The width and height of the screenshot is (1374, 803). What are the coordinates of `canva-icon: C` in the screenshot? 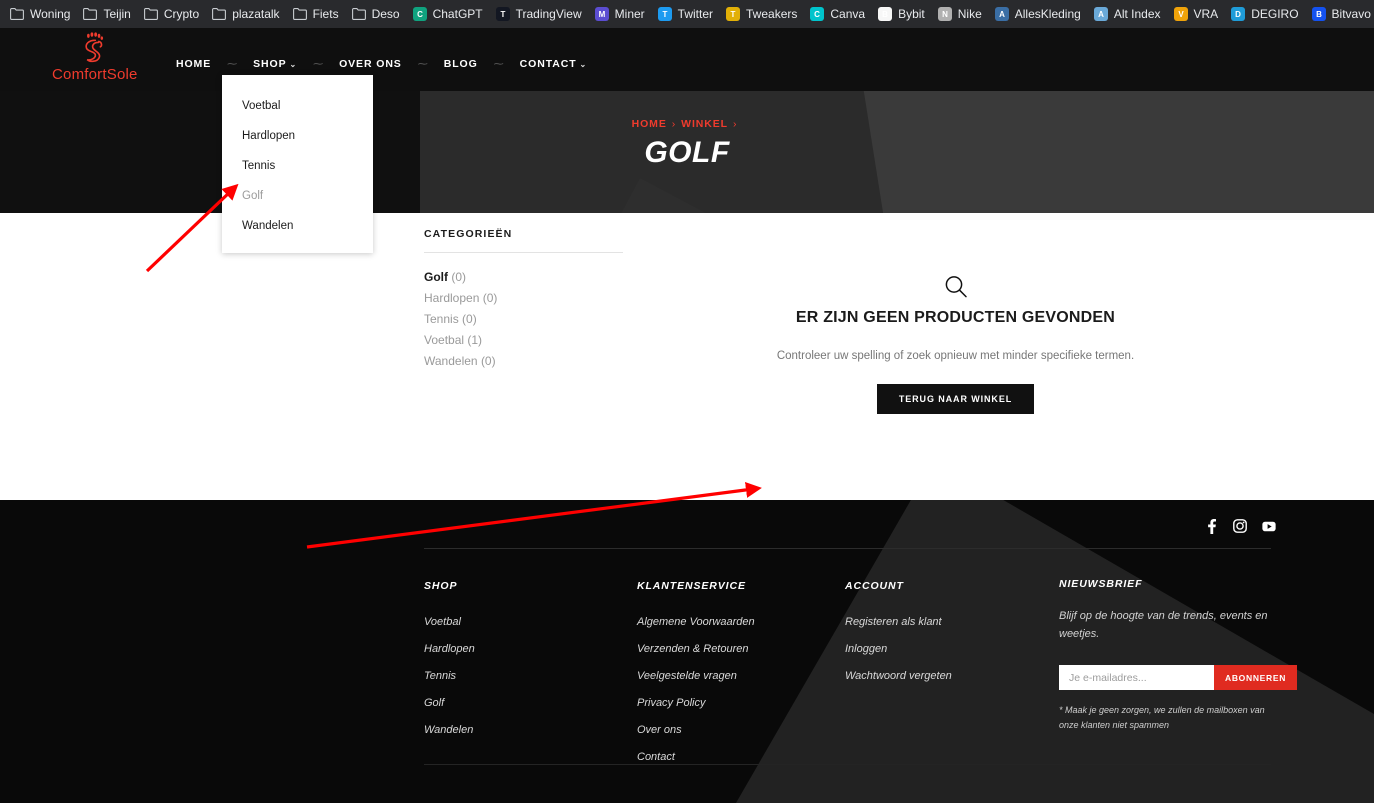 It's located at (817, 14).